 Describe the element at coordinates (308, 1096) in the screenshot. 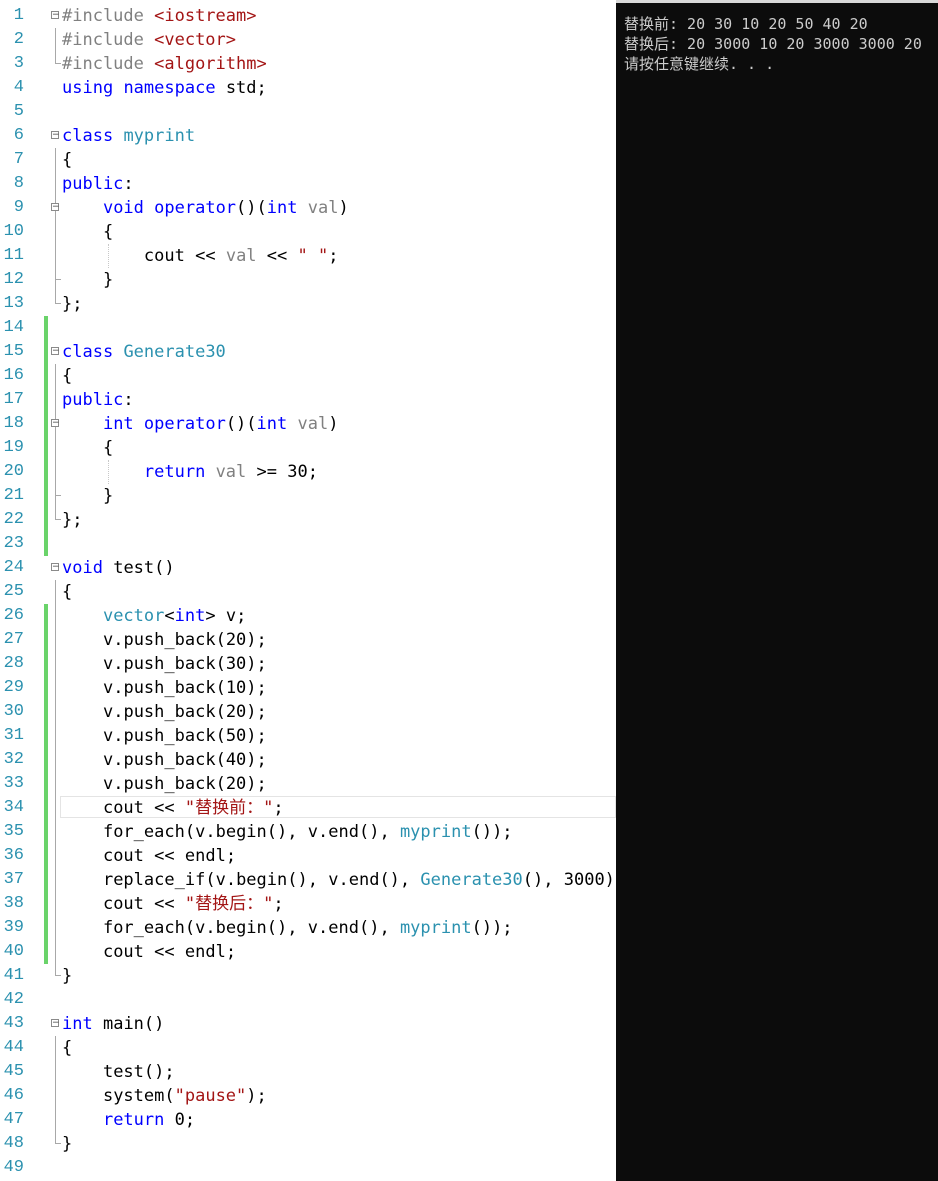

I see `code-line: 46 system("pause");` at that location.